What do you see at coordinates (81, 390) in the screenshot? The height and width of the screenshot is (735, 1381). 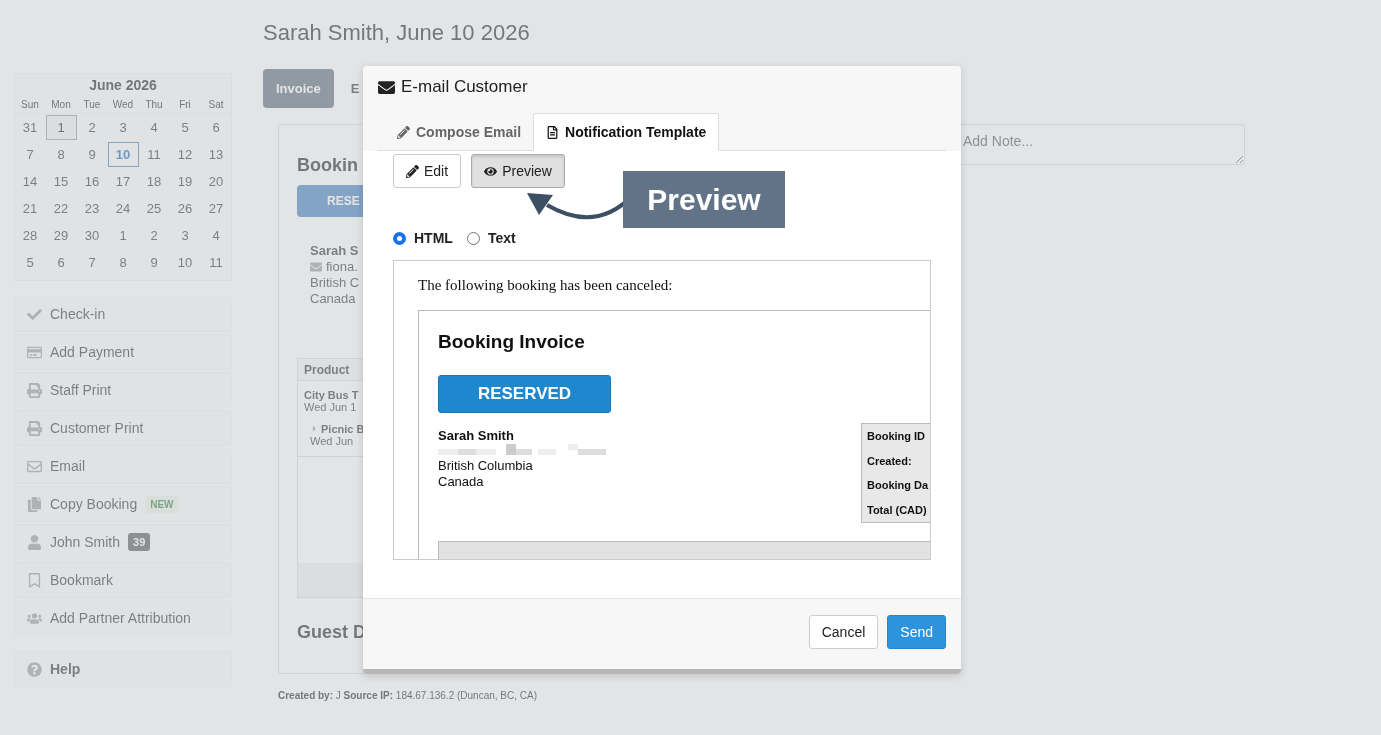 I see `item-label: Staff Print` at bounding box center [81, 390].